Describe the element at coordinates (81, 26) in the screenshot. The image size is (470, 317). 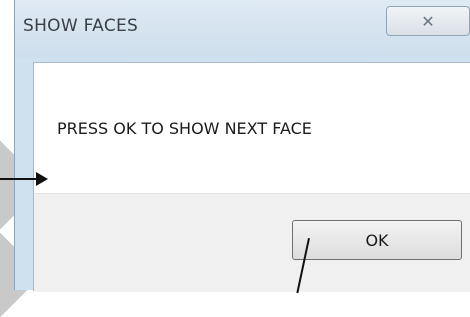
I see `dialog-title: SHOW FACES` at that location.